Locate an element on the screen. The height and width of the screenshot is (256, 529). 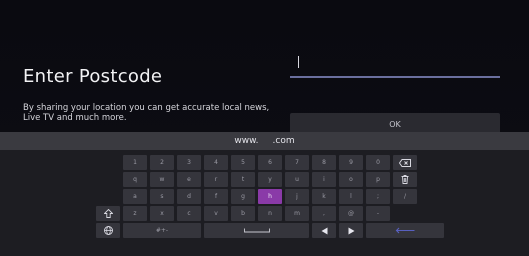
key-j: j is located at coordinates (297, 196).